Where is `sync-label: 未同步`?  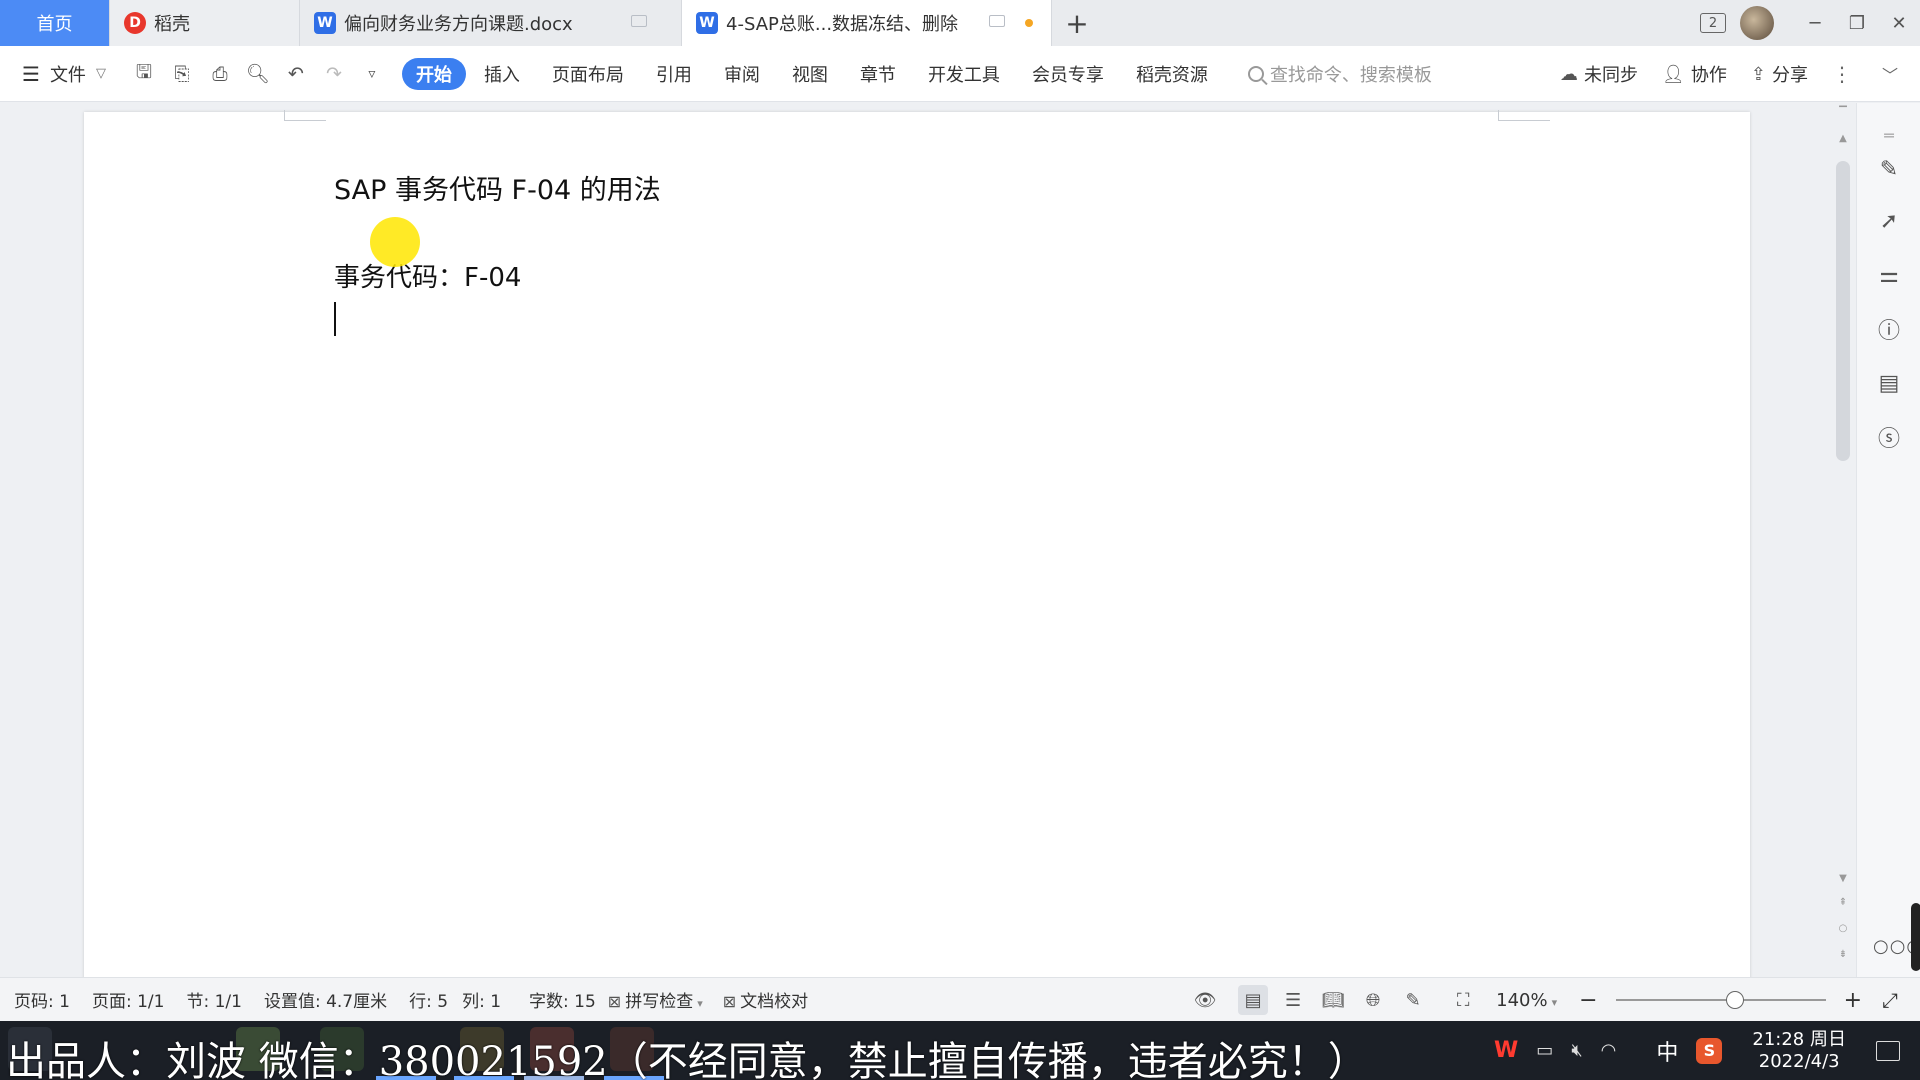 sync-label: 未同步 is located at coordinates (1611, 75).